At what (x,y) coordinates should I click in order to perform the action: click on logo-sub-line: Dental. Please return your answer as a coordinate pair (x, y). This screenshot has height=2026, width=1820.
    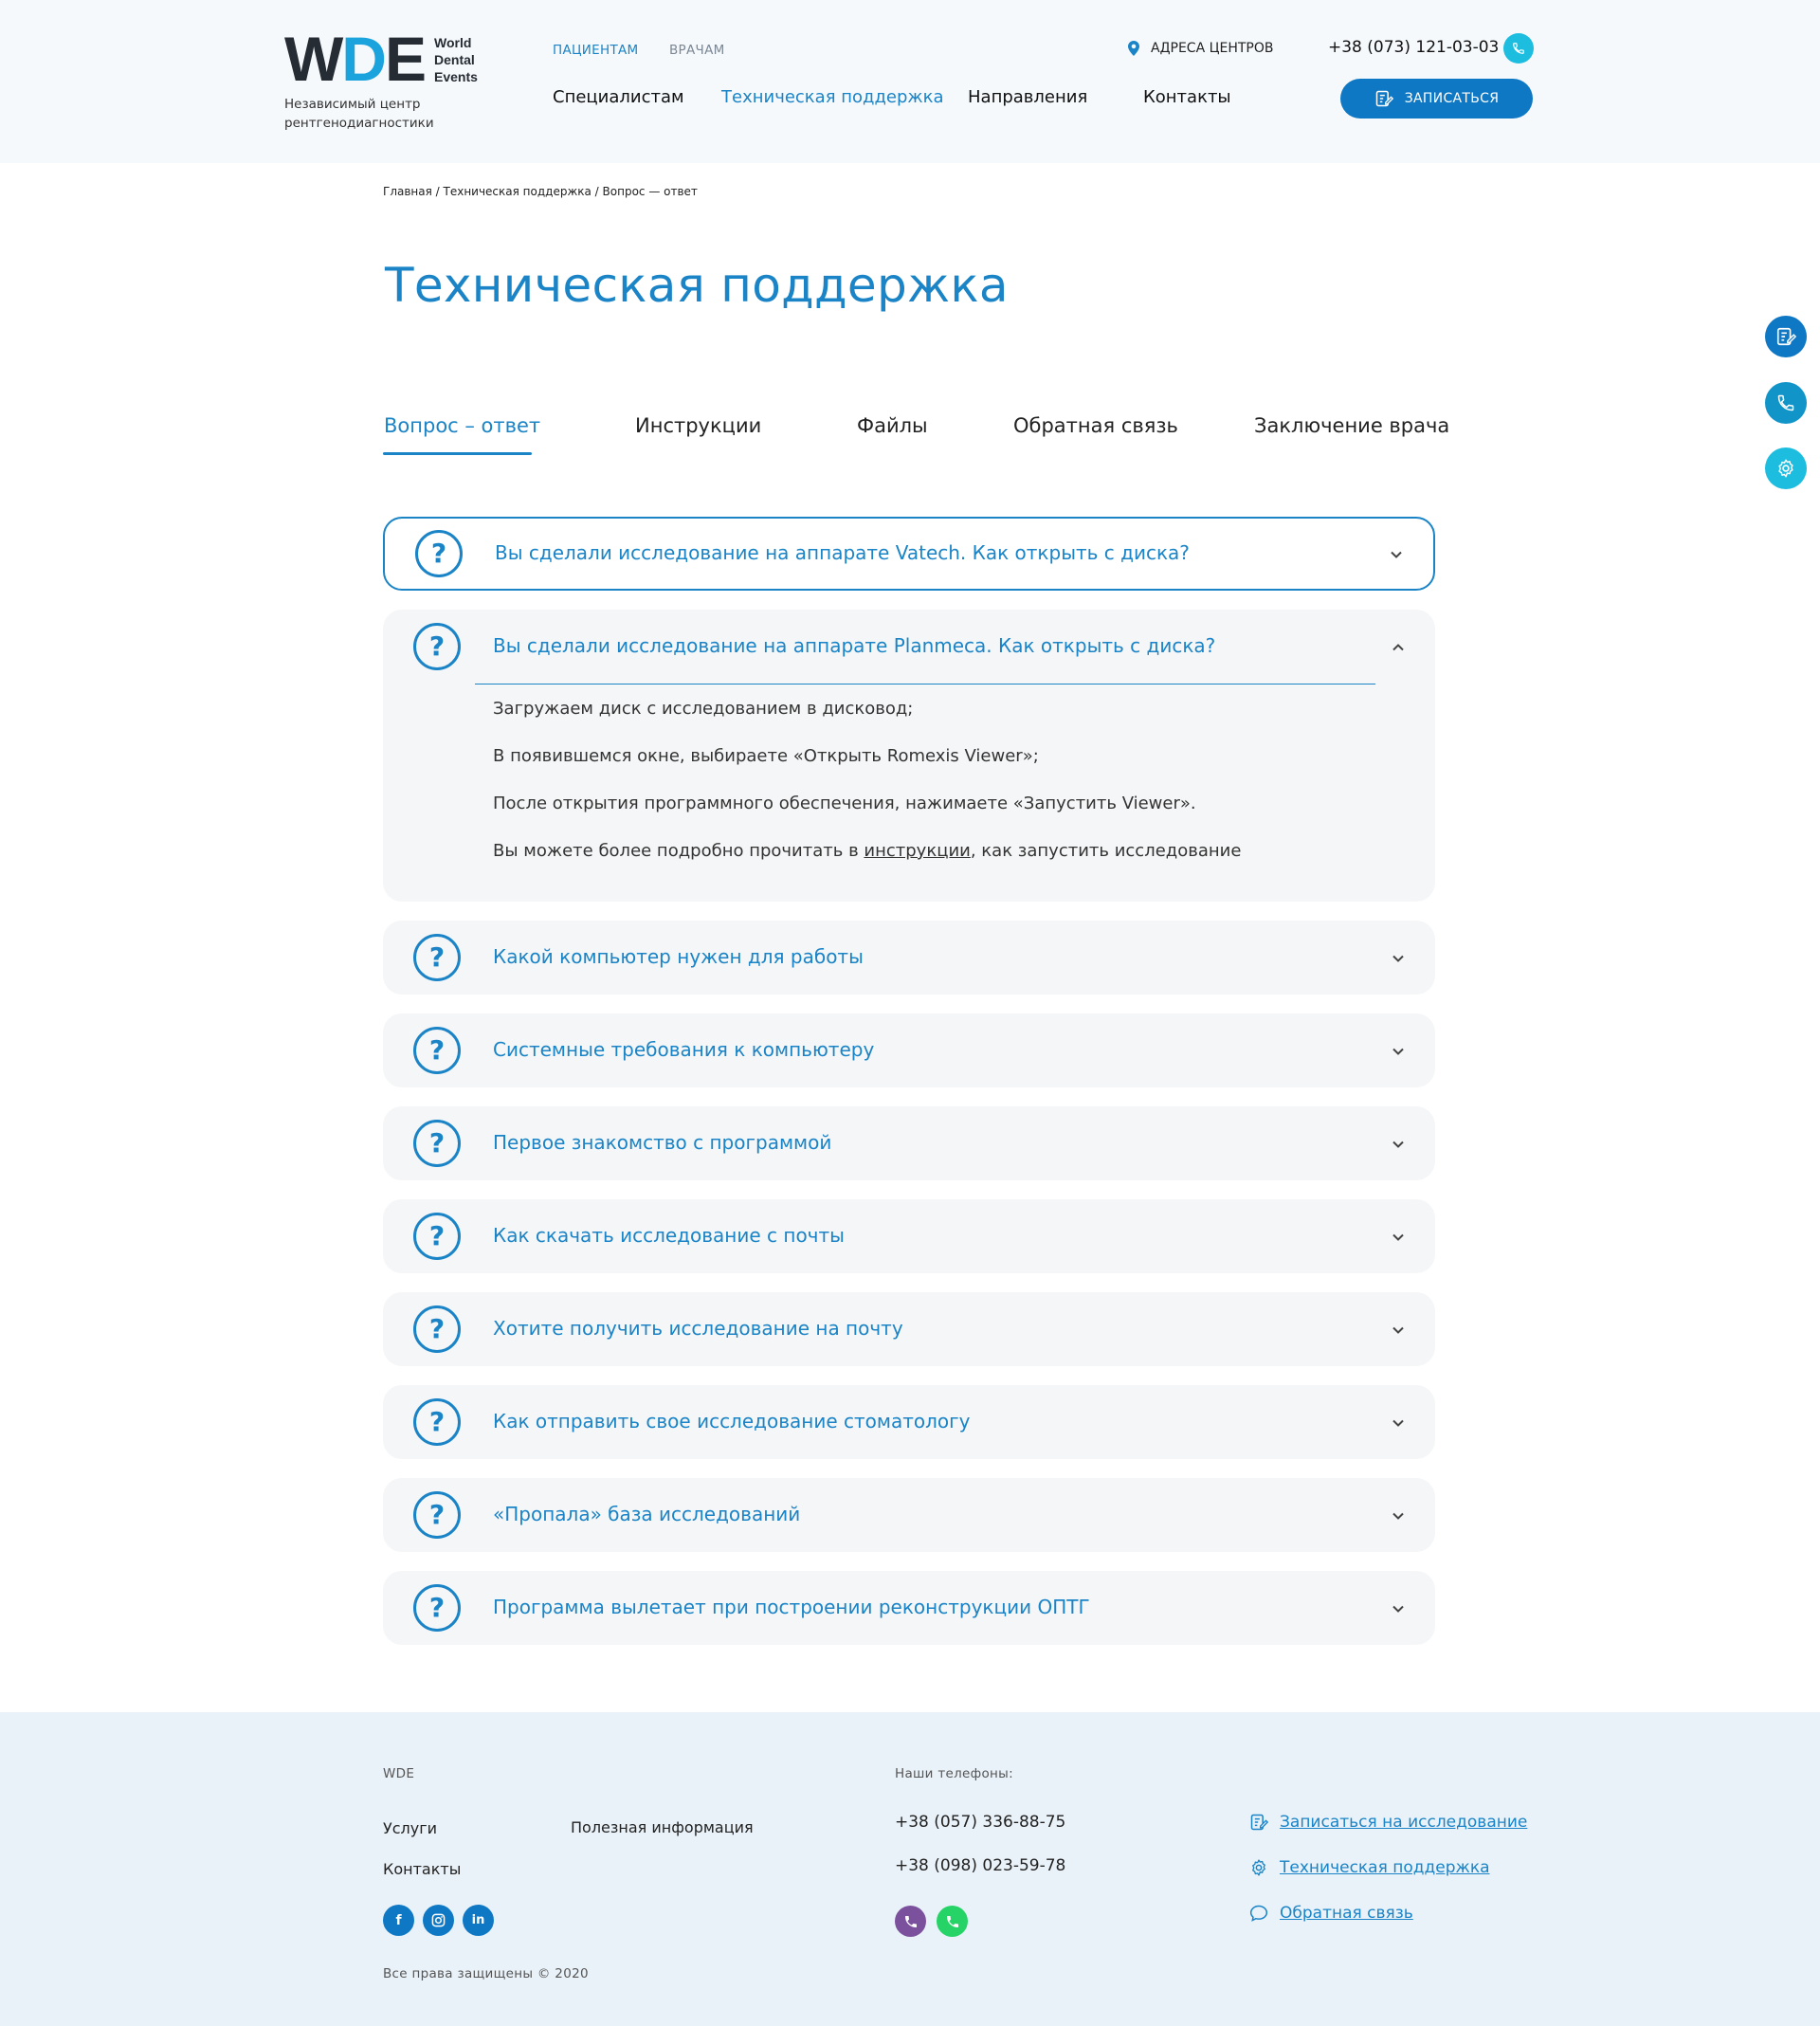
    Looking at the image, I should click on (454, 59).